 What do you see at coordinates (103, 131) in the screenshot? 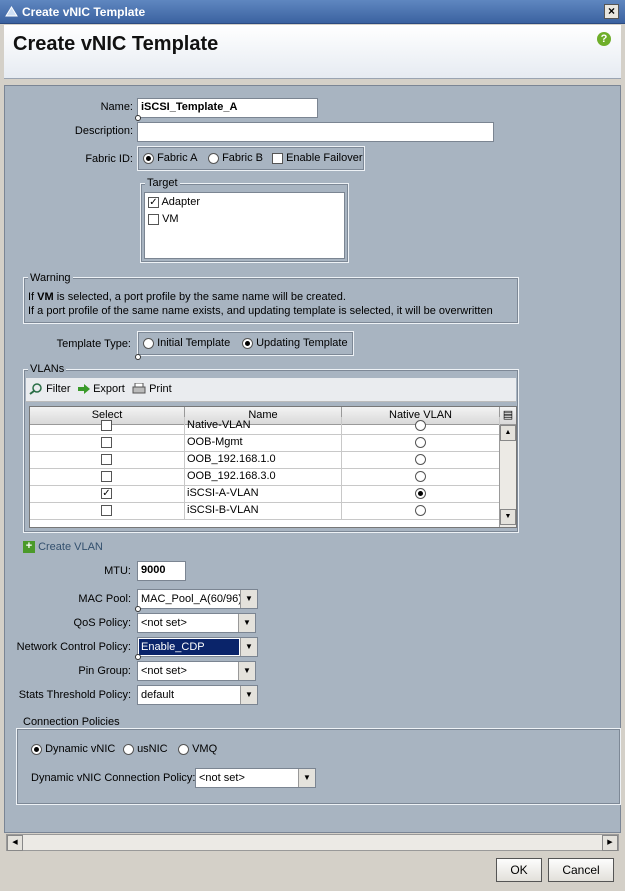
I see `description-label: Description:` at bounding box center [103, 131].